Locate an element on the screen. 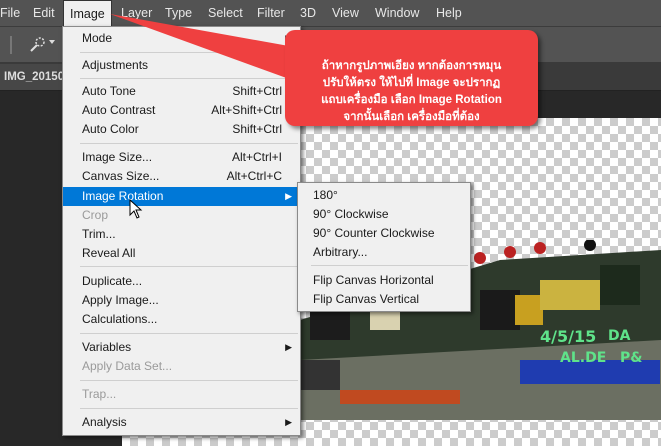  menu-item-shortcut: Alt+Ctrl+I is located at coordinates (256, 157).